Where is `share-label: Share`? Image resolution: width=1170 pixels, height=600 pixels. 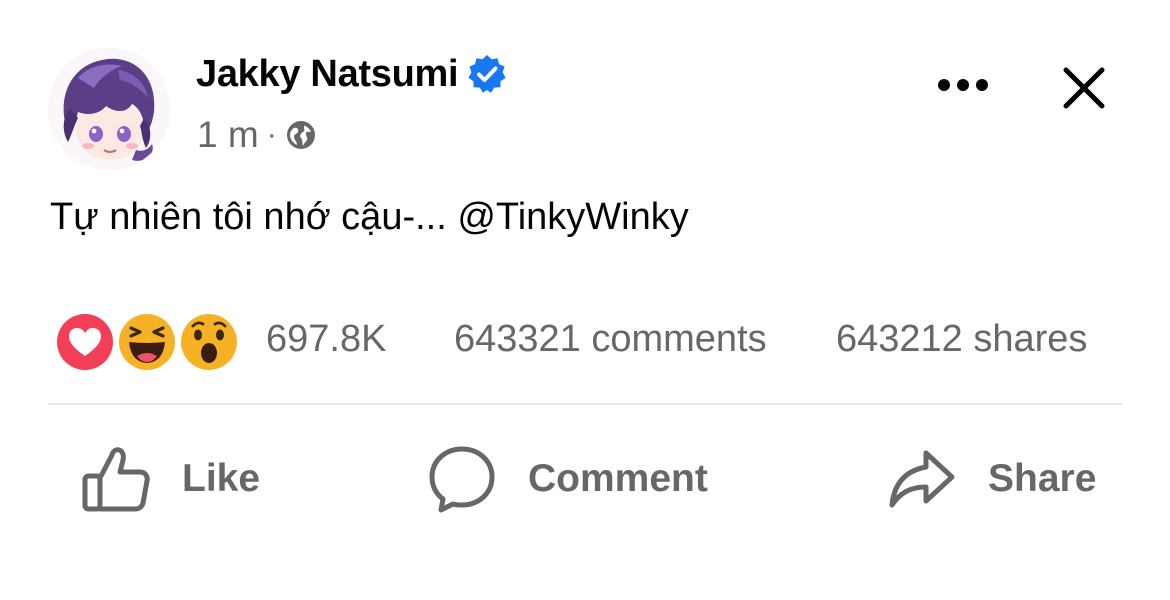 share-label: Share is located at coordinates (1042, 478).